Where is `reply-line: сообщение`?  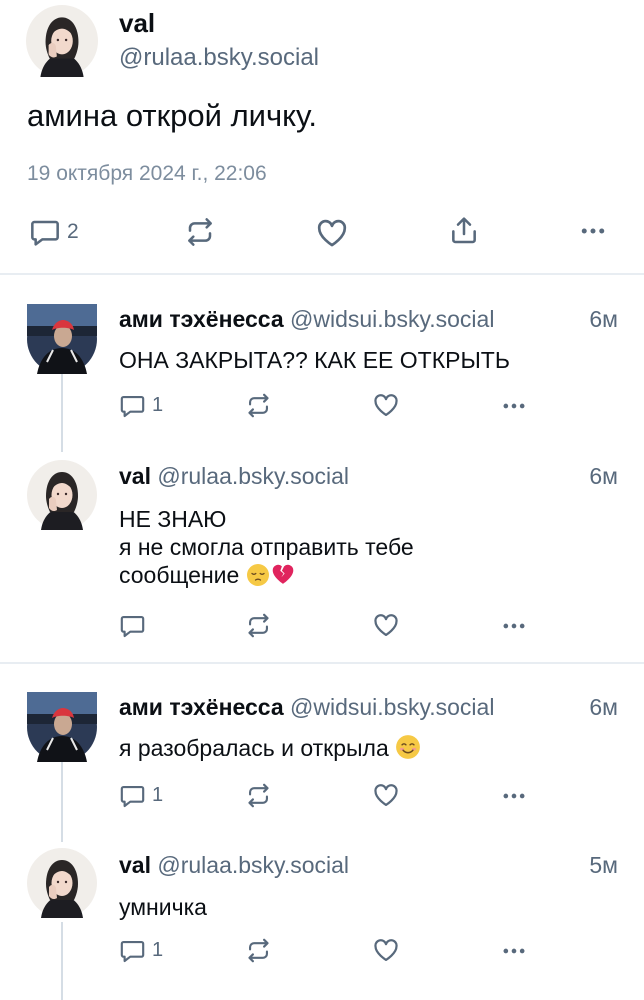 reply-line: сообщение is located at coordinates (179, 575).